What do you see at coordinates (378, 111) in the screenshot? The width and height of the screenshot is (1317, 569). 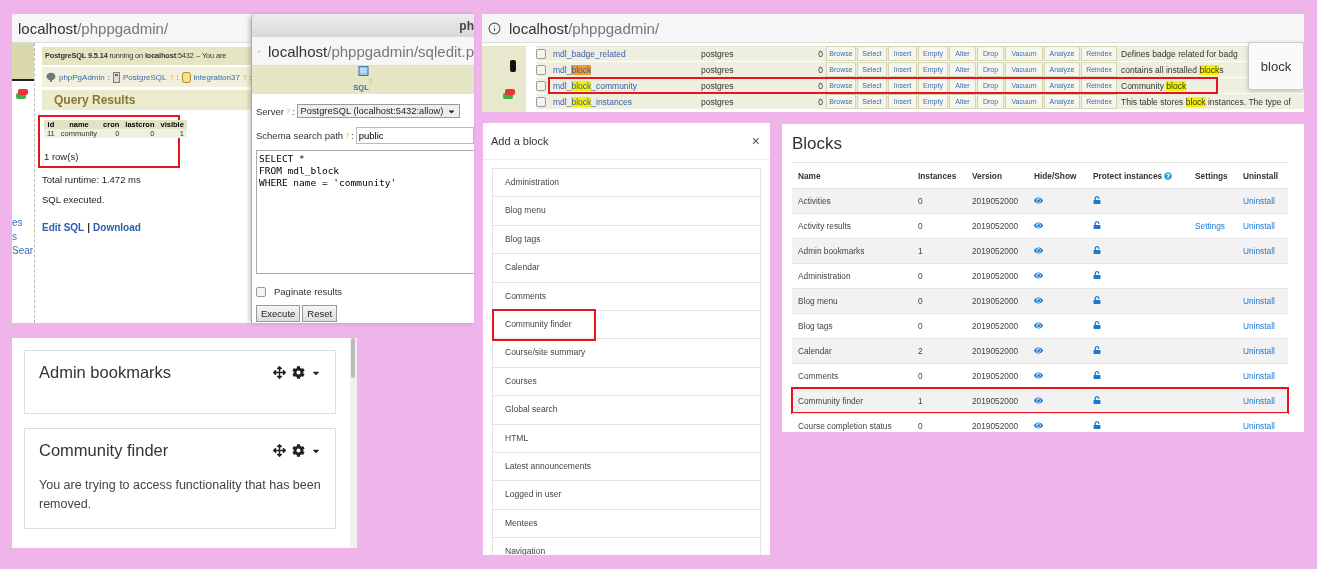 I see `server-select: PostgreSQL (localhost:5432:allow)` at bounding box center [378, 111].